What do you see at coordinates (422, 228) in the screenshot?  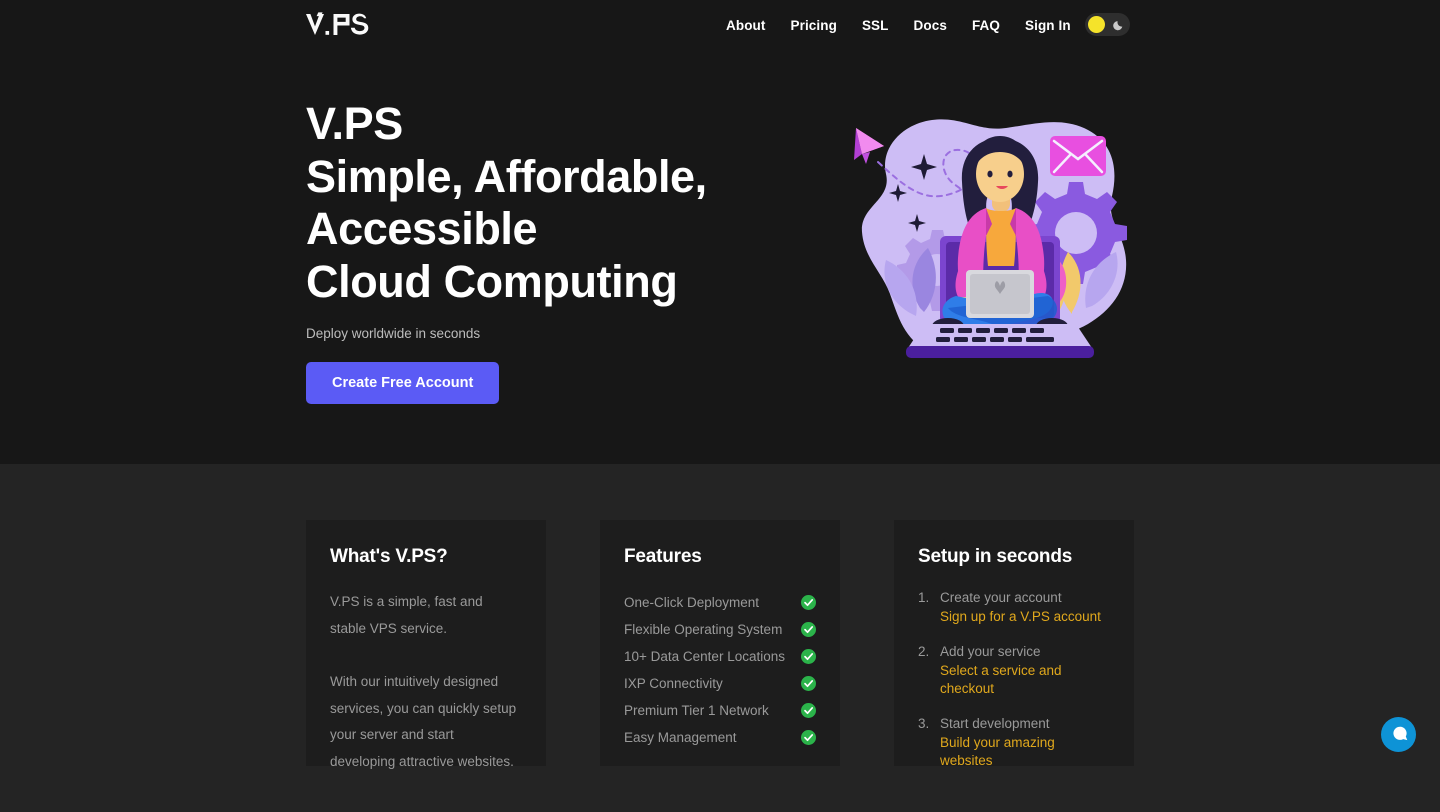 I see `hero-title-line-3: Accessible` at bounding box center [422, 228].